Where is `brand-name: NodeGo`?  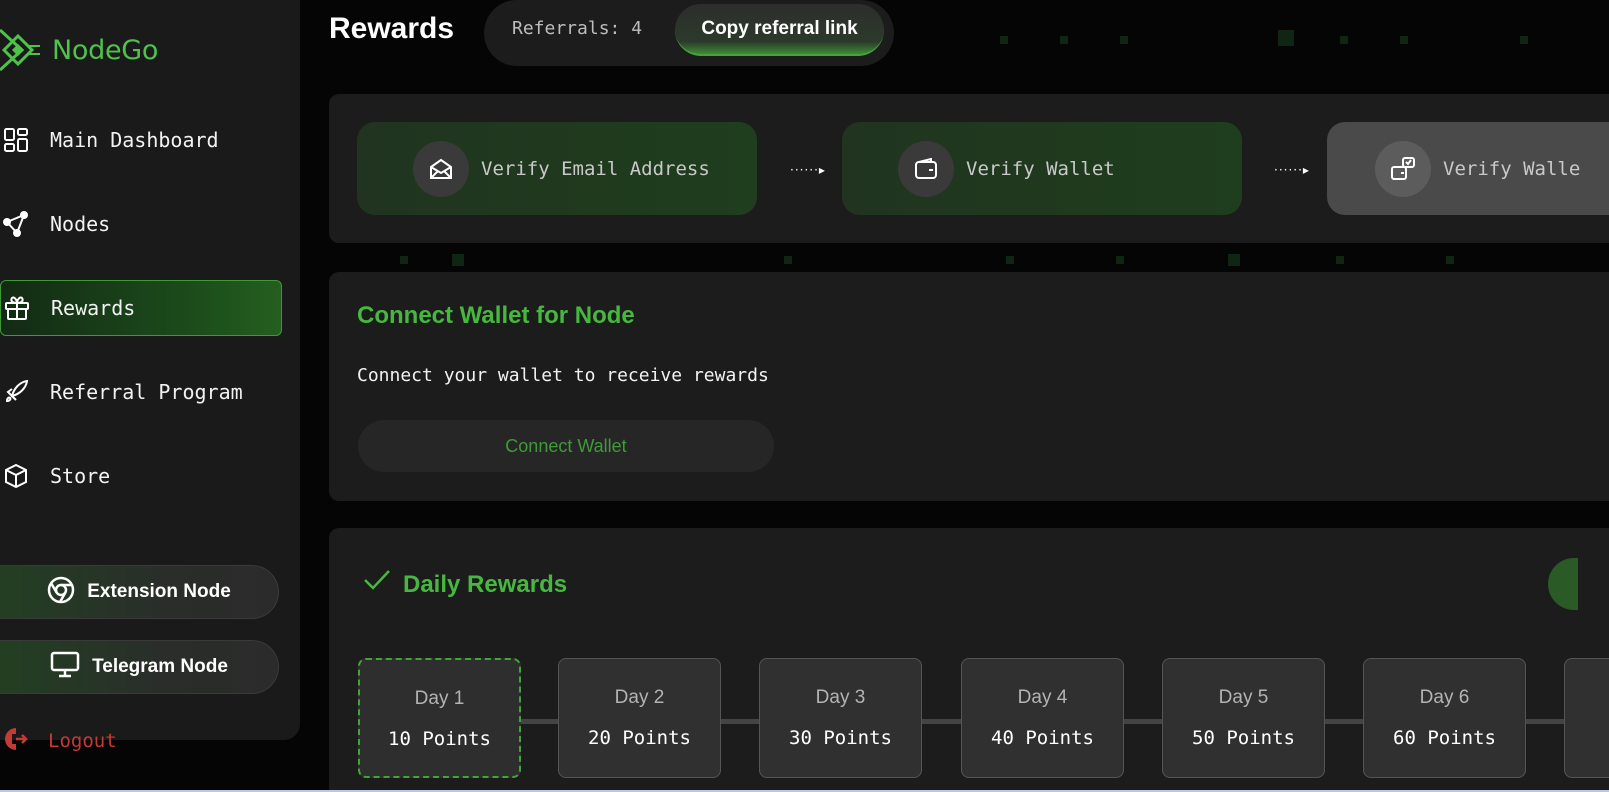
brand-name: NodeGo is located at coordinates (105, 50).